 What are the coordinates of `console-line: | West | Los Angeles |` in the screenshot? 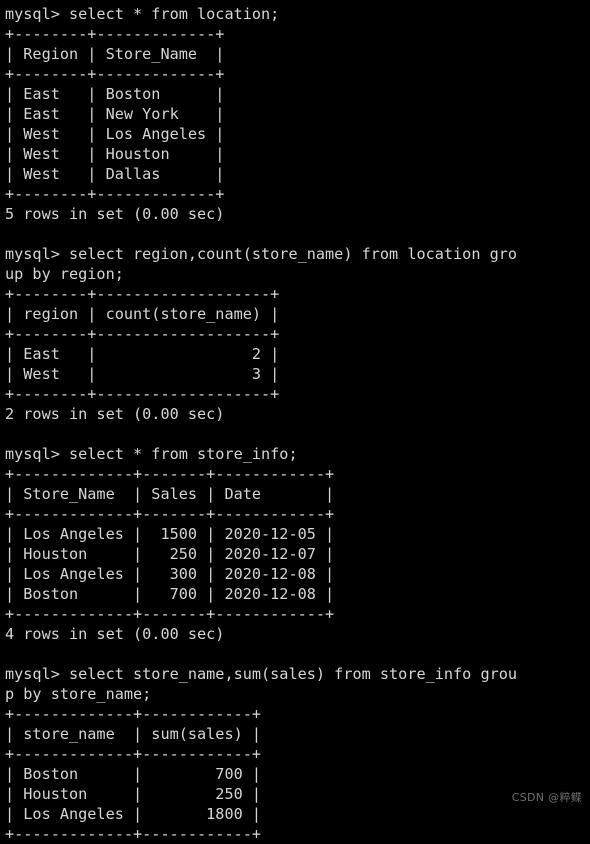 It's located at (115, 134).